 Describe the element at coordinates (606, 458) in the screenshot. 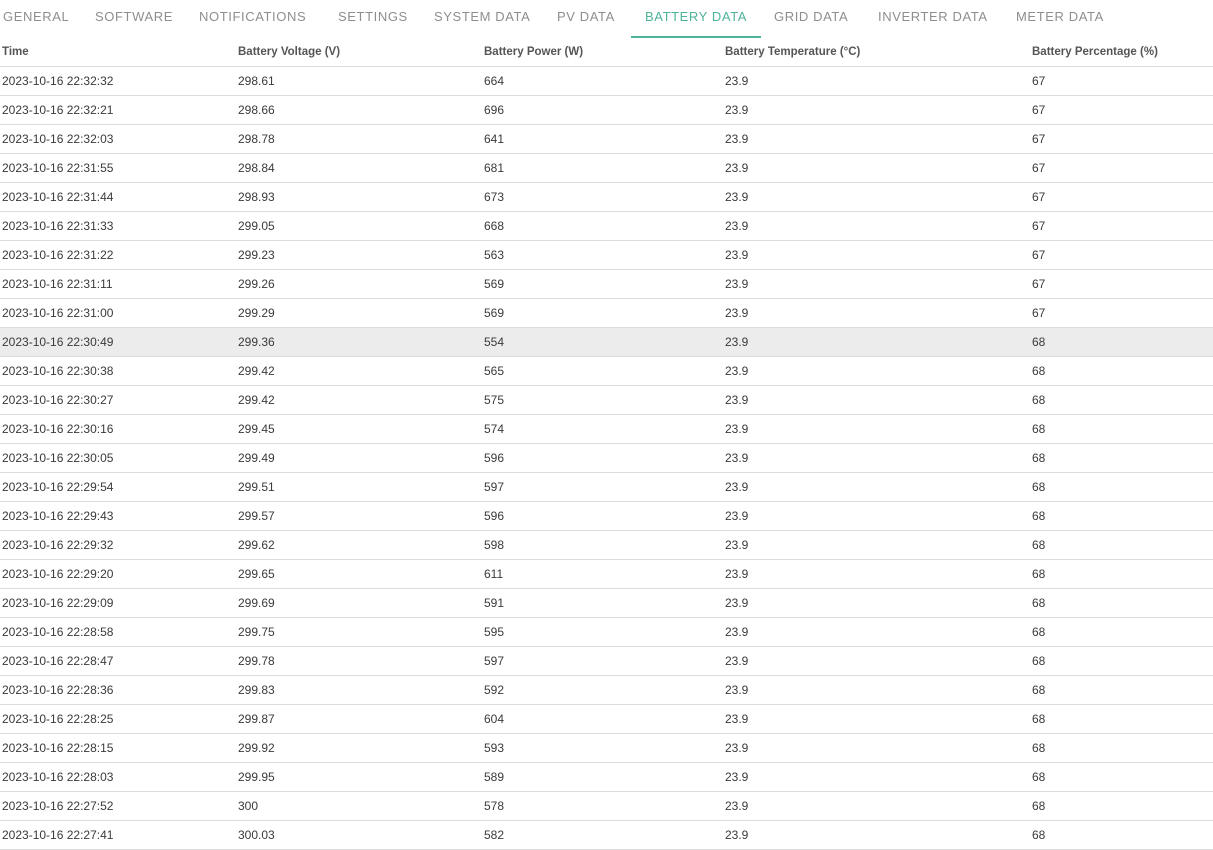

I see `table-row: 2023-10-16 22:30:05 299.49 596 23.9 68` at that location.